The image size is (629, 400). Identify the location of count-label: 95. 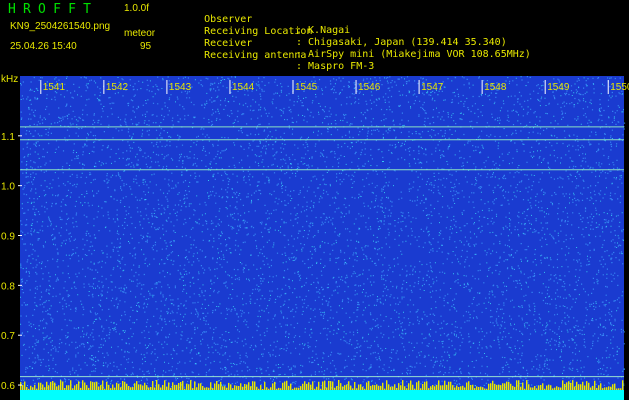
(146, 46).